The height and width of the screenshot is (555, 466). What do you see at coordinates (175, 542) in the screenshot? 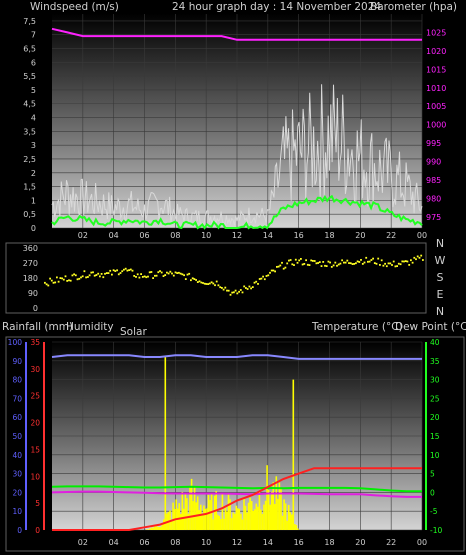
I see `bottom-x-tick: 08` at bounding box center [175, 542].